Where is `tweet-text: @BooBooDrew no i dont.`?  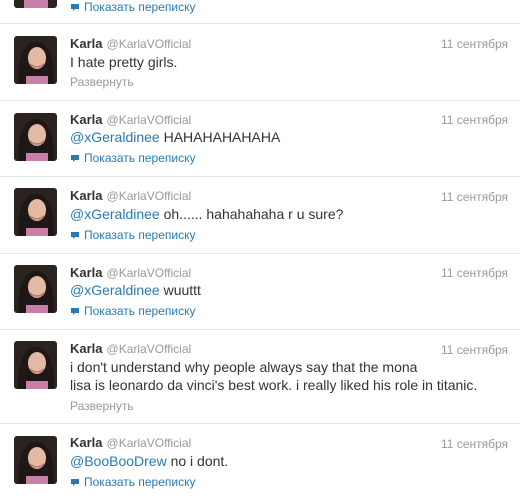
tweet-text: @BooBooDrew no i dont. is located at coordinates (285, 461).